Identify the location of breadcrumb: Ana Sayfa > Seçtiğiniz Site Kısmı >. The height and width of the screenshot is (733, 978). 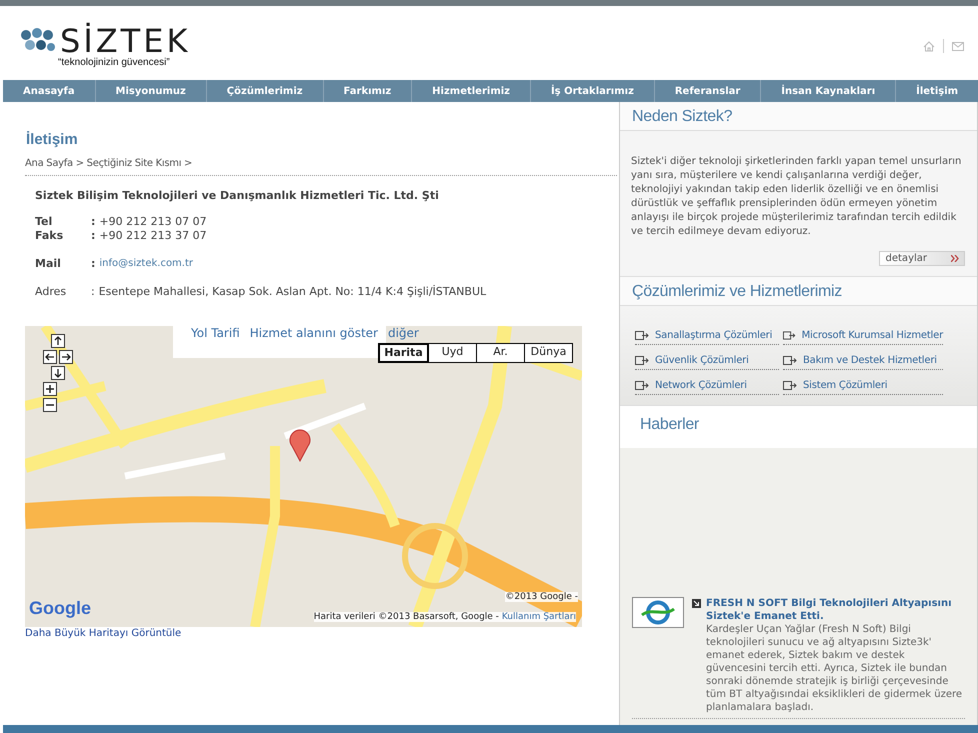
(109, 163).